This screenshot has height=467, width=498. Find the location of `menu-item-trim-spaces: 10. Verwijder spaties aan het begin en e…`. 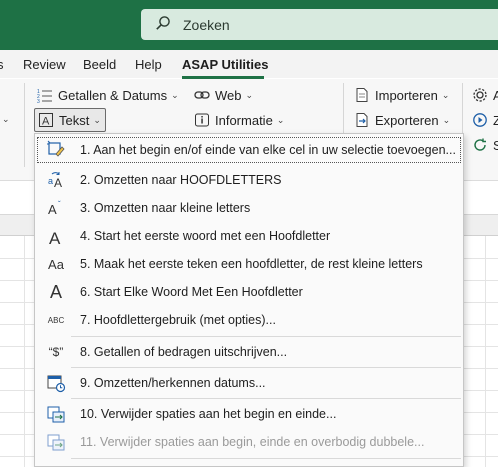

menu-item-trim-spaces: 10. Verwijder spaties aan het begin en e… is located at coordinates (249, 414).